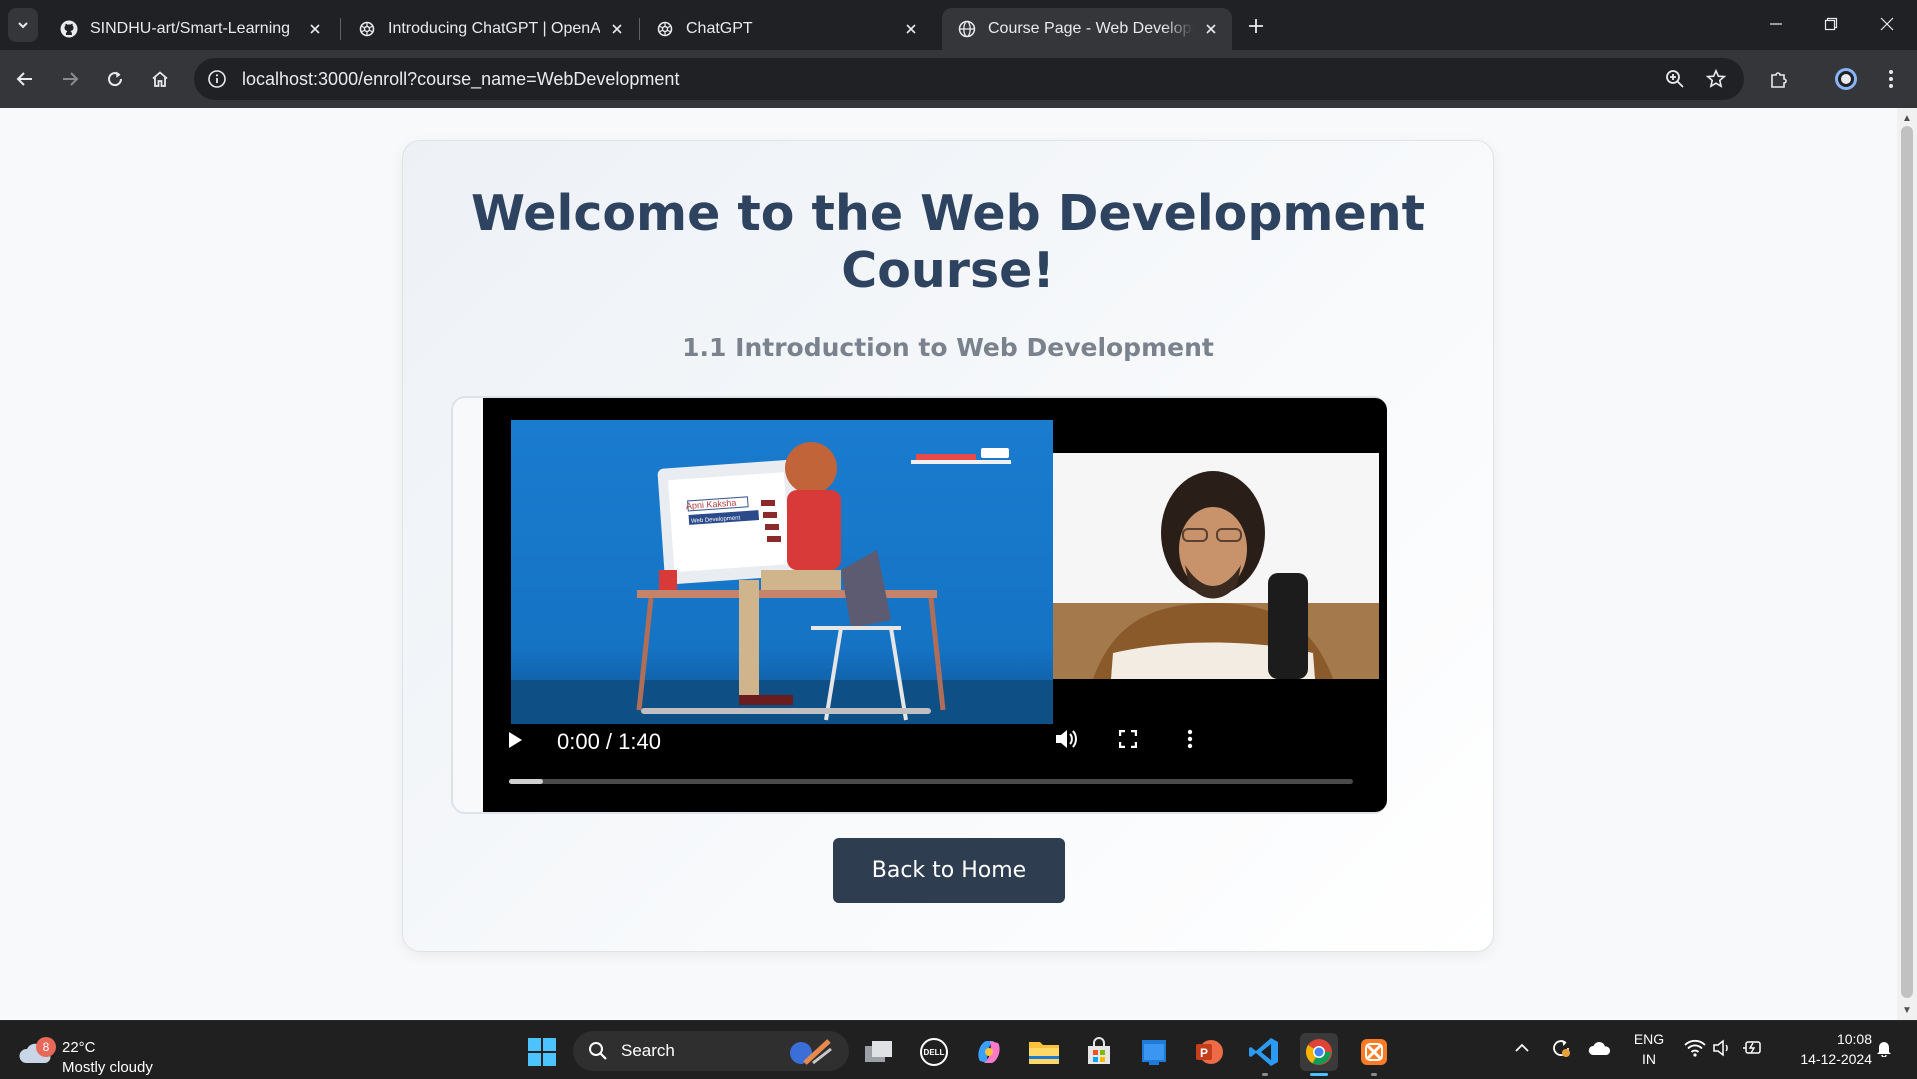 This screenshot has width=1917, height=1079. What do you see at coordinates (1779, 79) in the screenshot?
I see `extensions-button` at bounding box center [1779, 79].